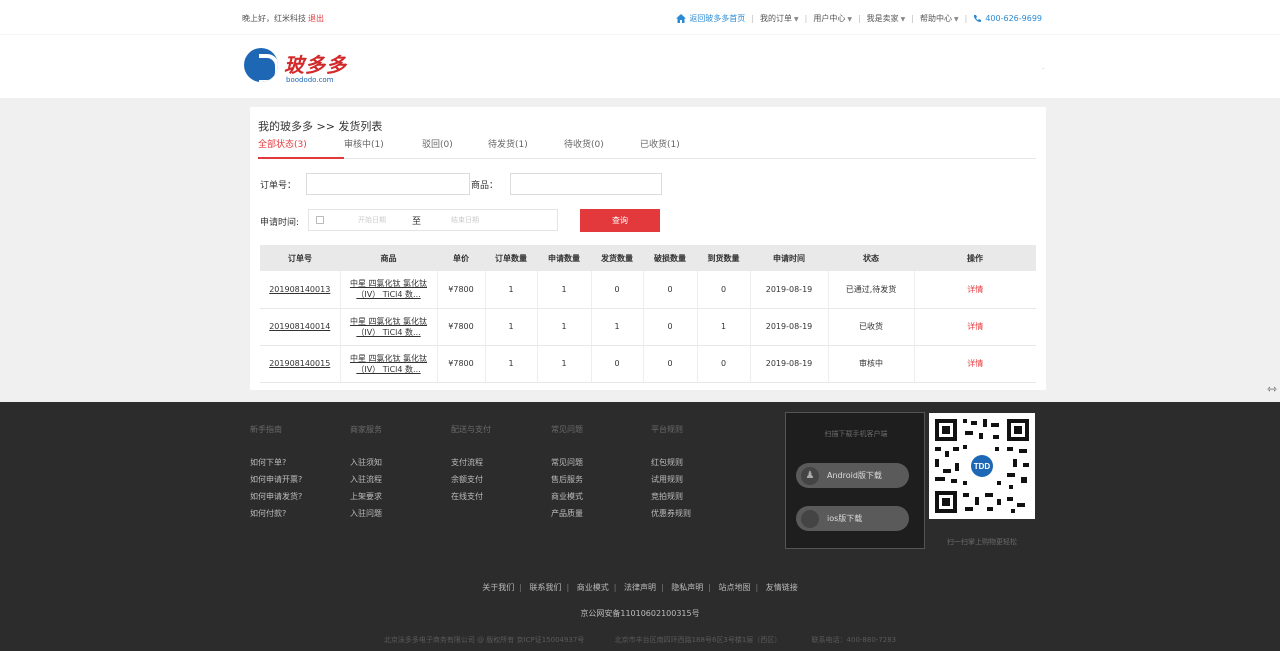 The image size is (1280, 651). What do you see at coordinates (640, 613) in the screenshot?
I see `icp-record: 京公网安备11010602100315号` at bounding box center [640, 613].